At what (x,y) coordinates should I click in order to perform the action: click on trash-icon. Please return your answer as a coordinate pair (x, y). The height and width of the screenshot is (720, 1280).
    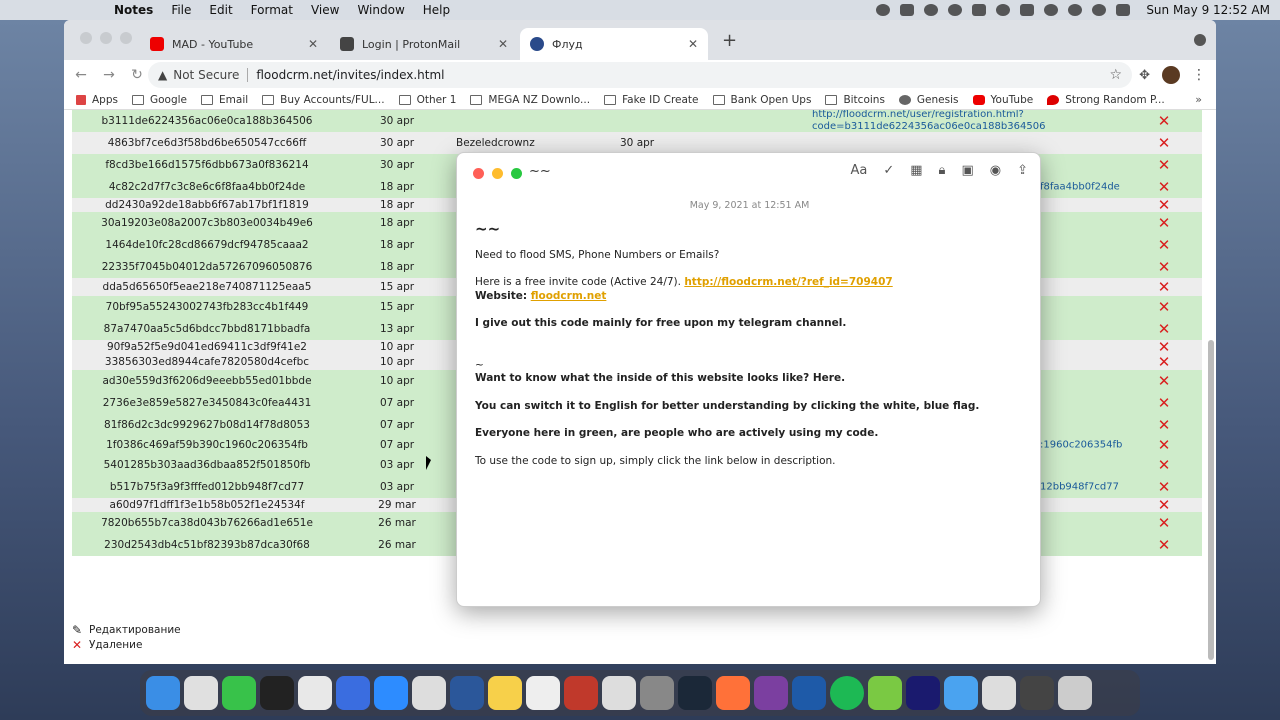
    Looking at the image, I should click on (1075, 693).